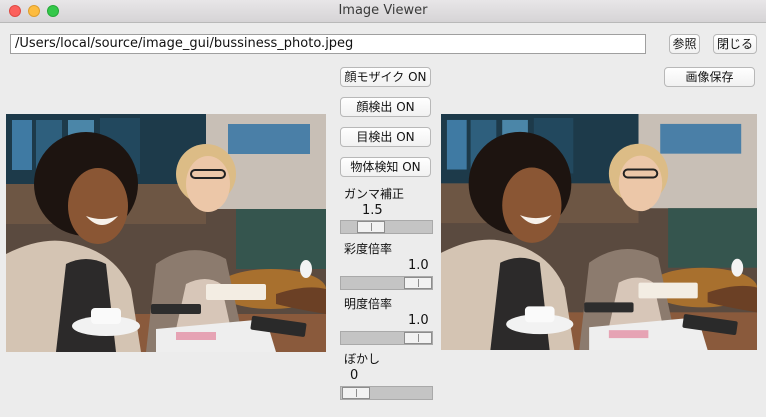  What do you see at coordinates (356, 393) in the screenshot?
I see `blur-slider-thumb` at bounding box center [356, 393].